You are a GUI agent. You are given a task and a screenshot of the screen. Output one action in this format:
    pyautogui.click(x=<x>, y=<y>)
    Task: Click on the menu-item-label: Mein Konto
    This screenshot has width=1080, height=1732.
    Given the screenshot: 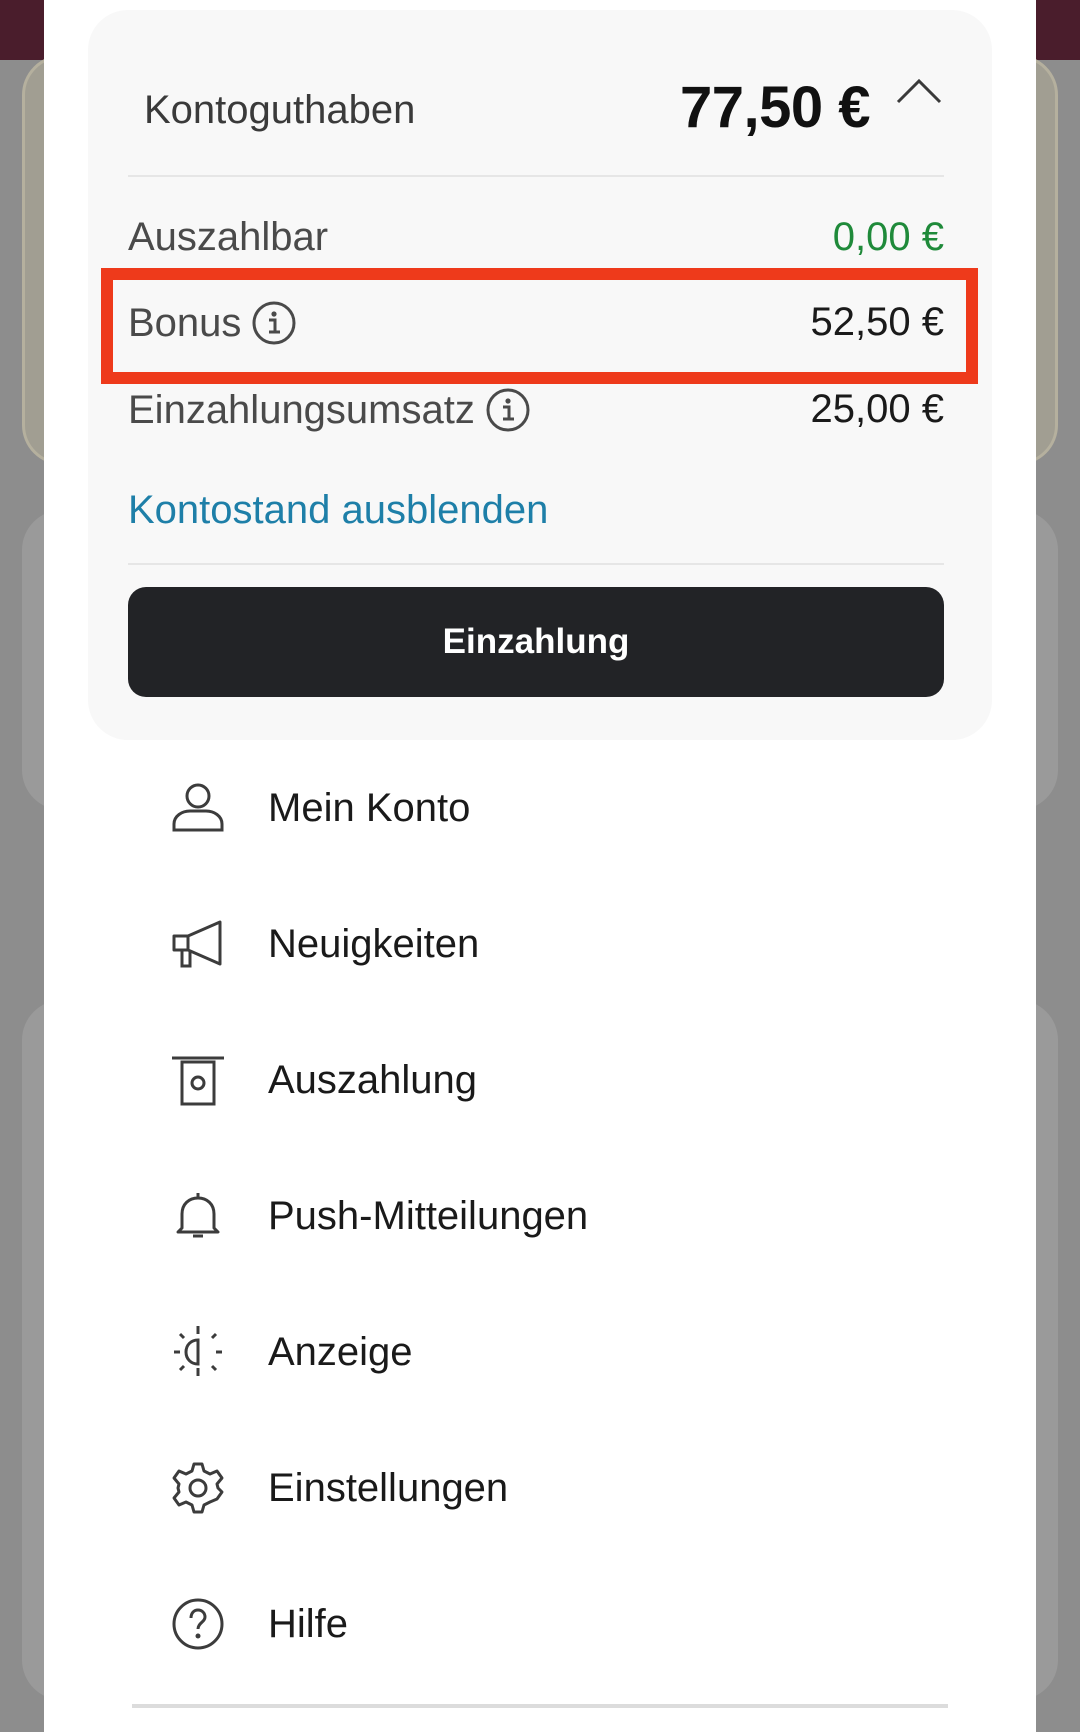 What is the action you would take?
    pyautogui.click(x=369, y=807)
    